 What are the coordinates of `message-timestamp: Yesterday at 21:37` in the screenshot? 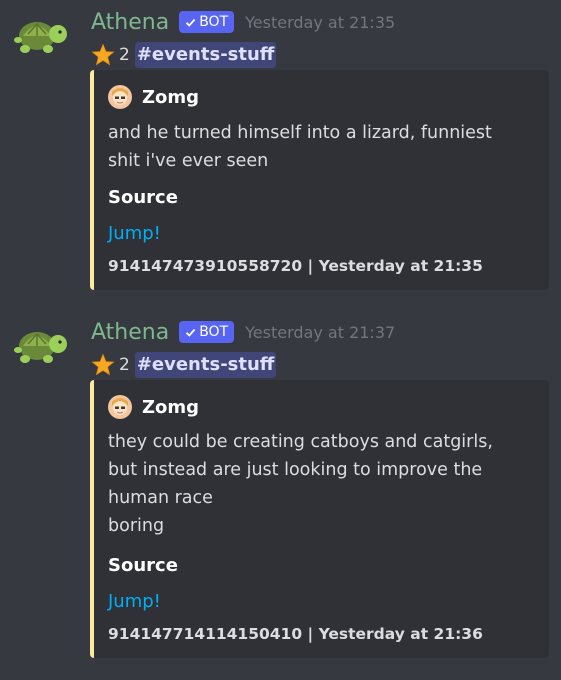 It's located at (320, 332).